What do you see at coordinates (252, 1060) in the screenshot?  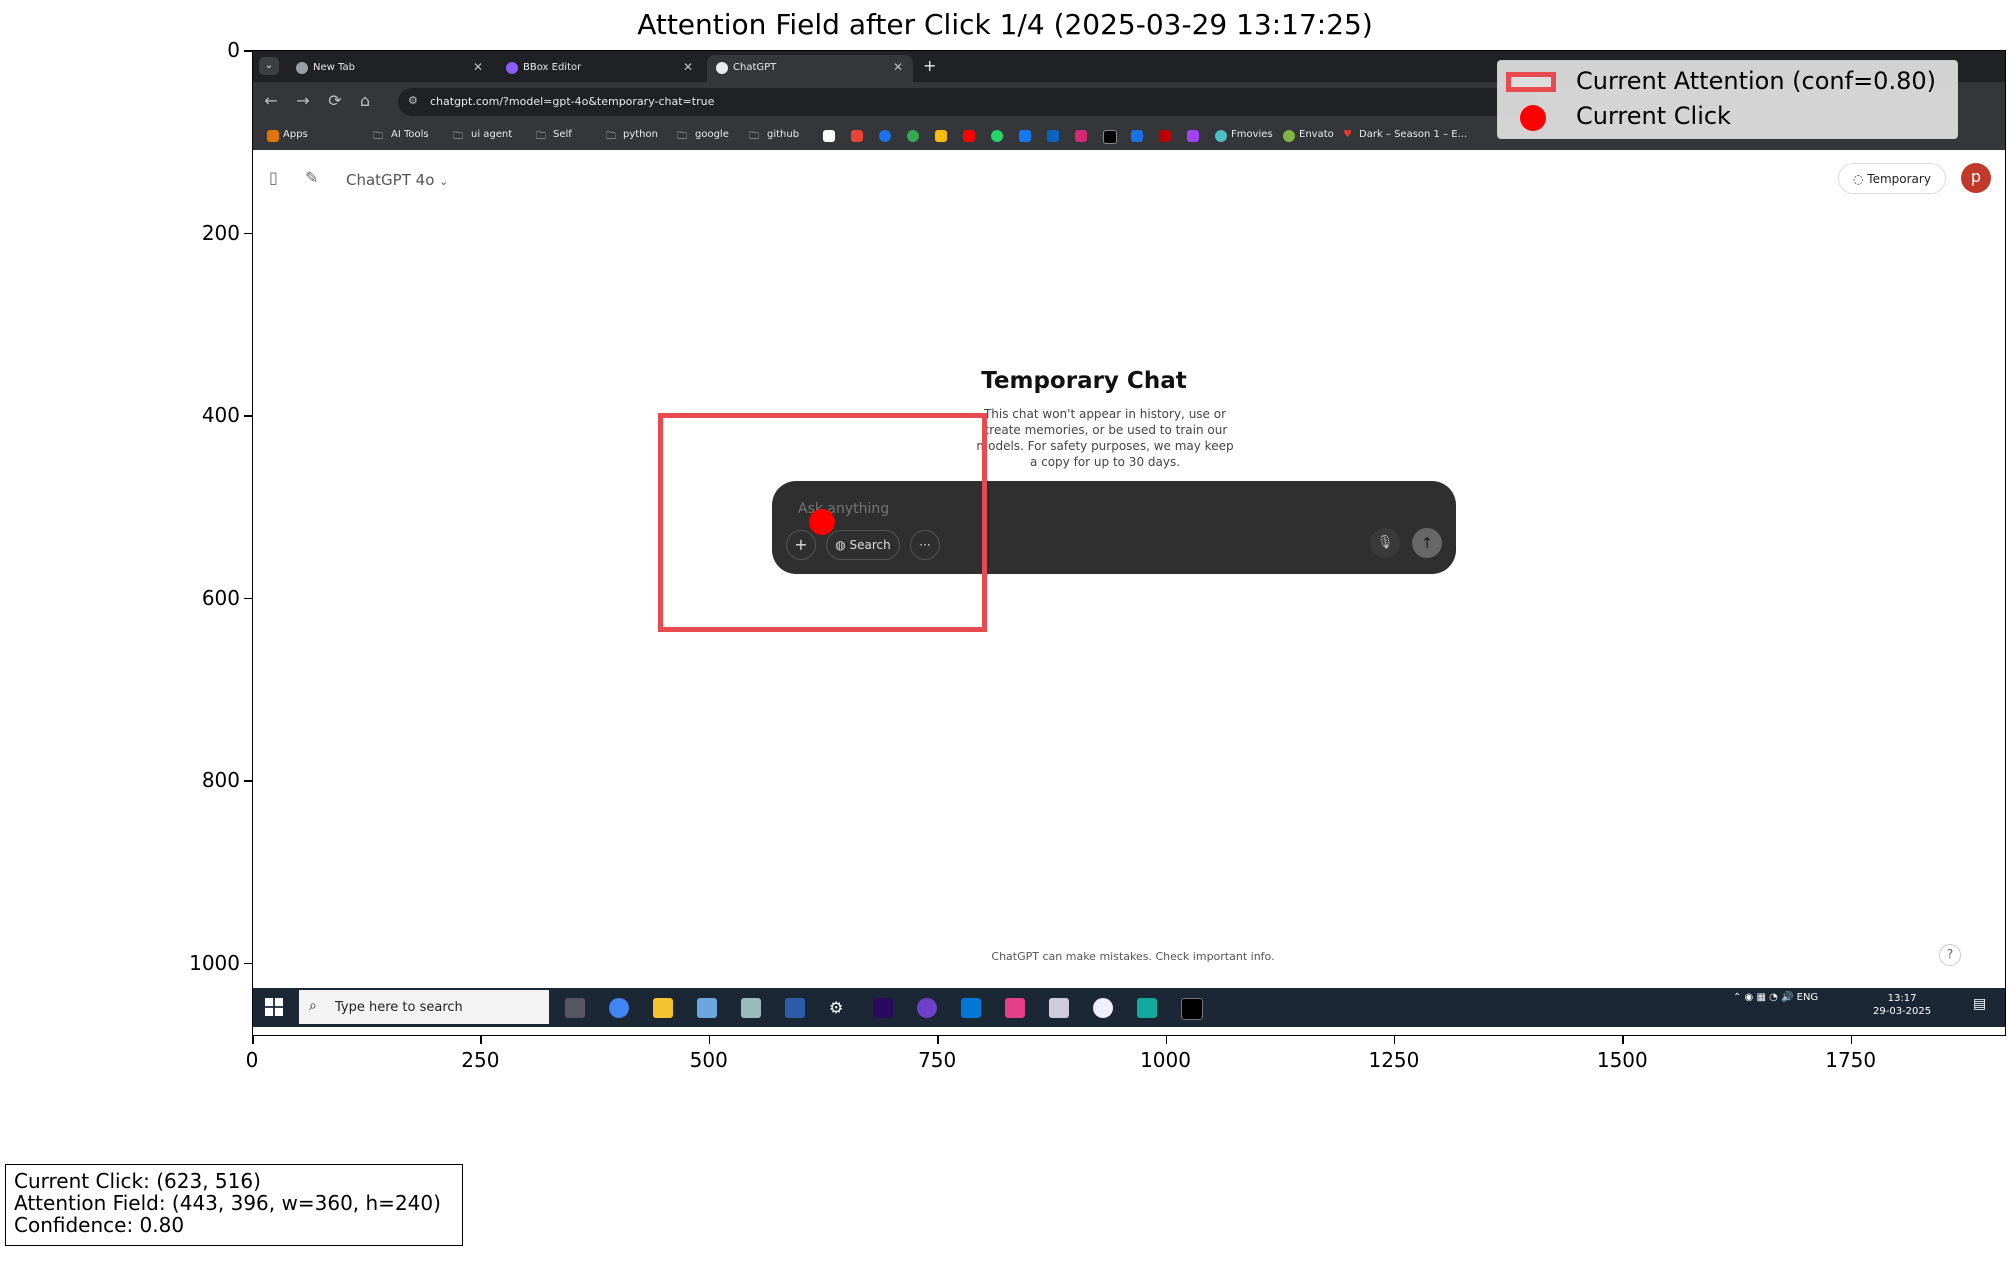 I see `x-tick-label: 0` at bounding box center [252, 1060].